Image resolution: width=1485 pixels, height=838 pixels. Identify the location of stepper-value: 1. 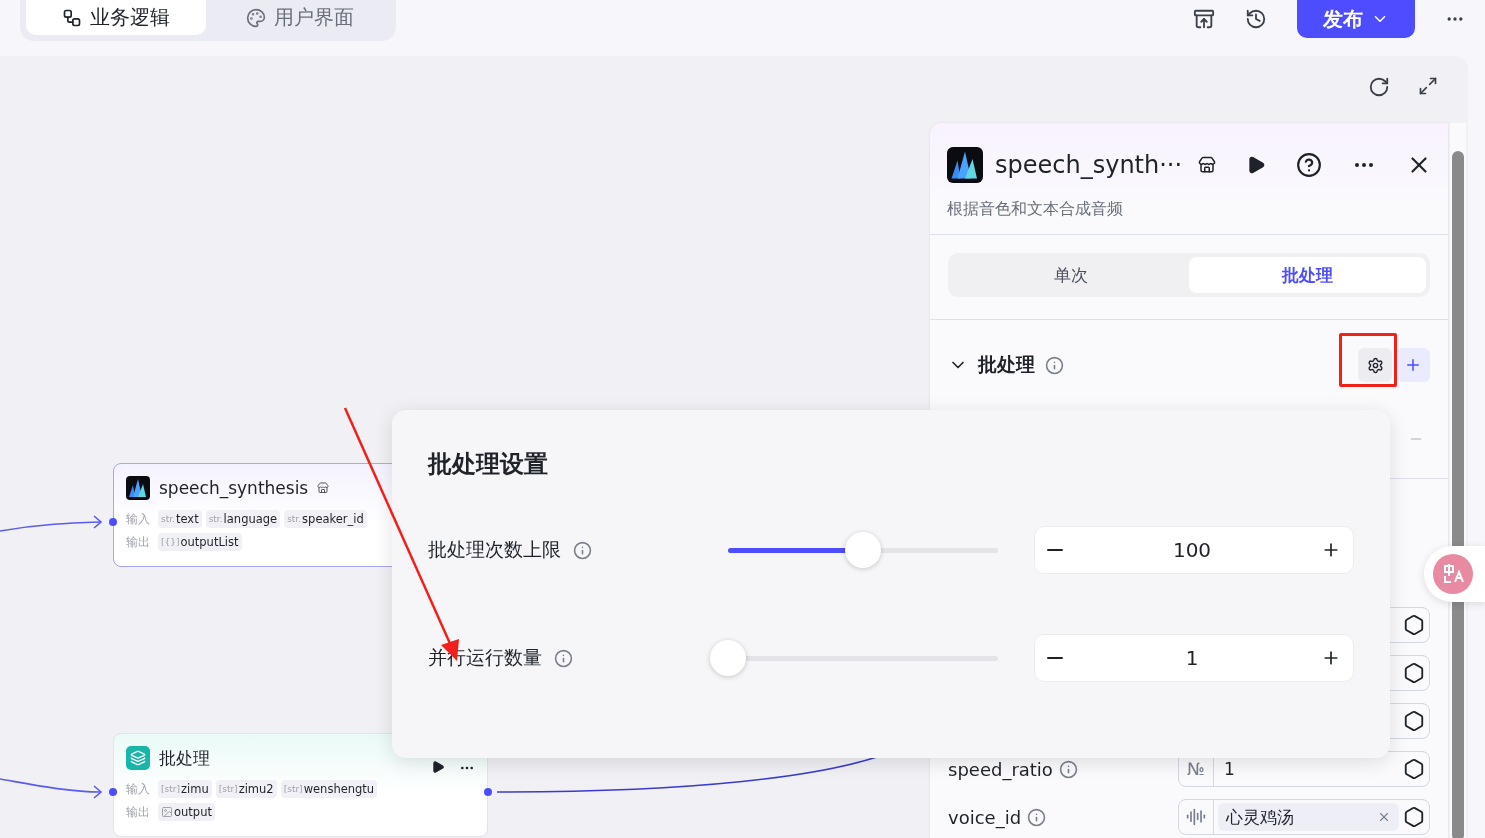
(1192, 658).